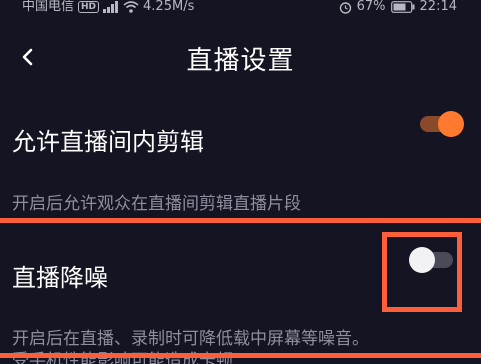 The width and height of the screenshot is (481, 364). Describe the element at coordinates (156, 204) in the screenshot. I see `setting-desc-live-clip: 开启后允许观众在直播间剪辑直播片段` at that location.